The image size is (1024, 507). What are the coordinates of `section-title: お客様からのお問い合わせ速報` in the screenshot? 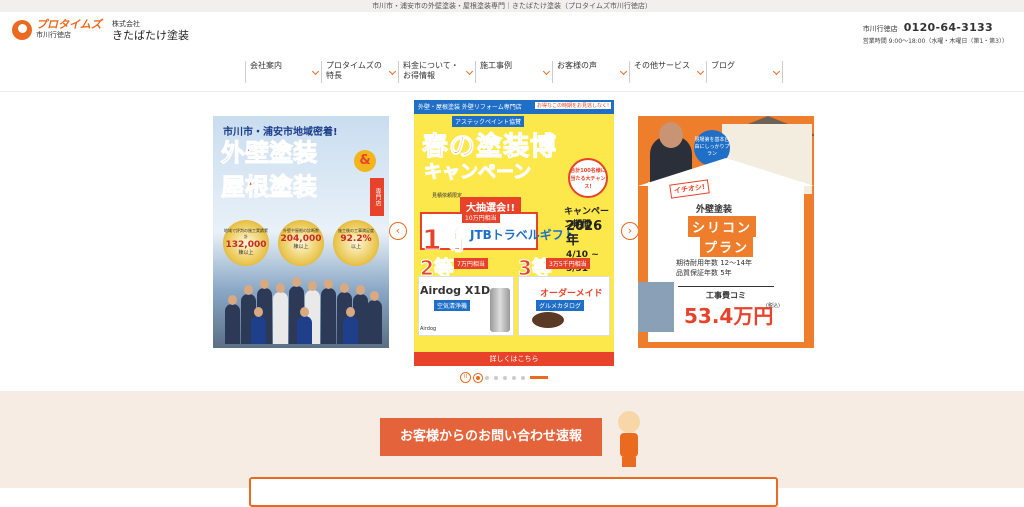 It's located at (491, 437).